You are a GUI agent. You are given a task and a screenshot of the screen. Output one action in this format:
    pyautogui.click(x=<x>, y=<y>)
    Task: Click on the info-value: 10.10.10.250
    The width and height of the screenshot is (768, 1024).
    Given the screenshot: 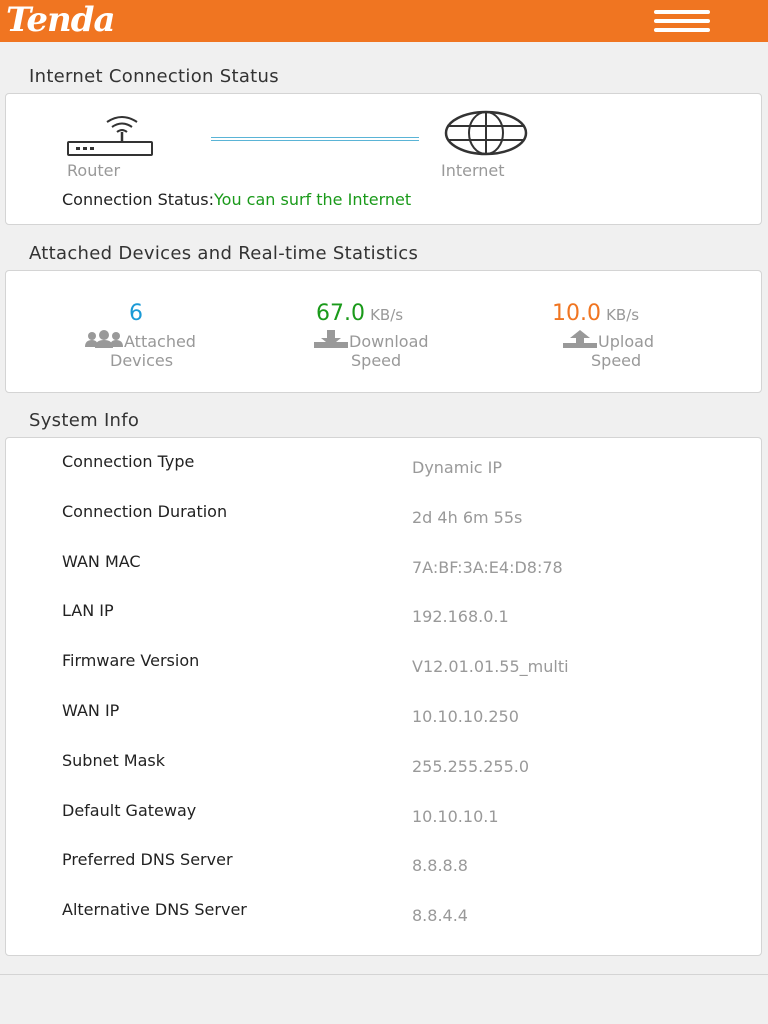 What is the action you would take?
    pyautogui.click(x=465, y=716)
    